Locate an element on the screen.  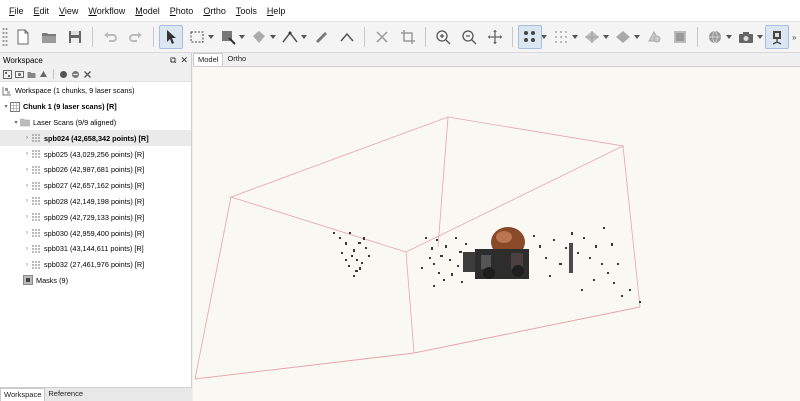
menu-workflow: Workflow is located at coordinates (106, 11).